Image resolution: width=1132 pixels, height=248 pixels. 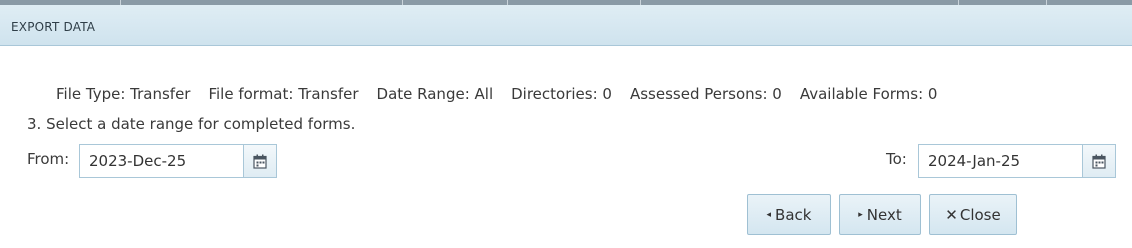 I want to click on back-arrow-icon: ◂, so click(x=769, y=214).